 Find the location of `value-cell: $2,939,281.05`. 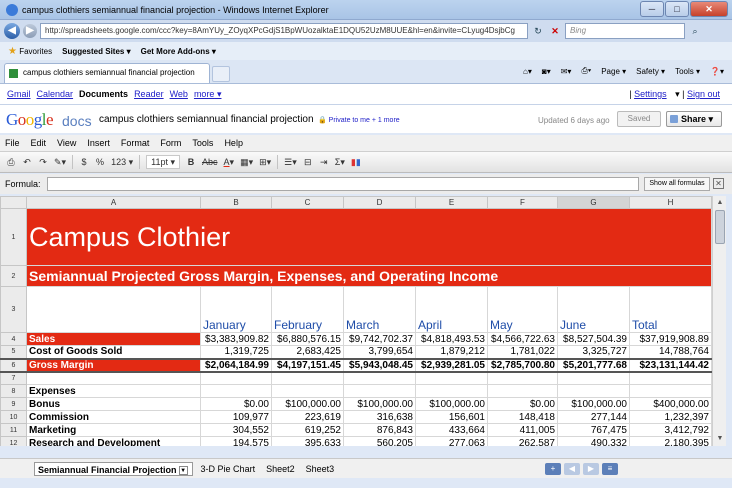

value-cell: $2,939,281.05 is located at coordinates (451, 365).